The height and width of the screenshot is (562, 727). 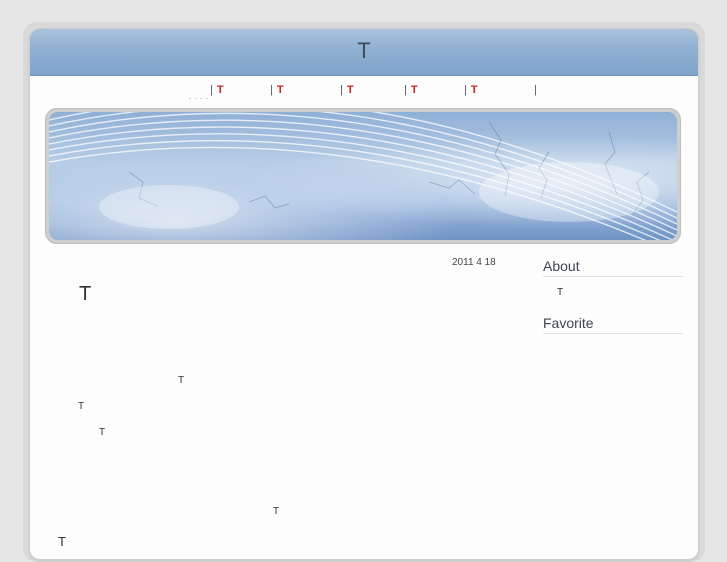 I want to click on nav-bar: | T | T | T | T | T | - - - -, so click(x=364, y=91).